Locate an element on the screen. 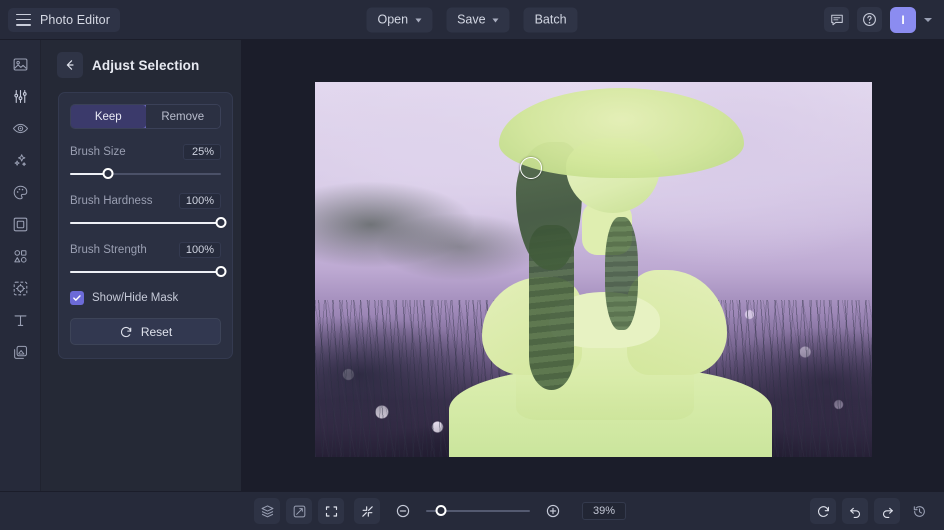 This screenshot has width=944, height=530. tool-rail is located at coordinates (20, 265).